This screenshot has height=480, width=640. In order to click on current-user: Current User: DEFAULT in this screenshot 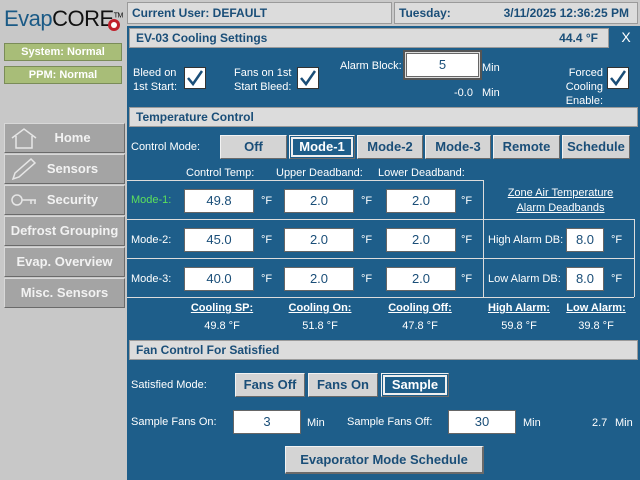, I will do `click(259, 13)`.